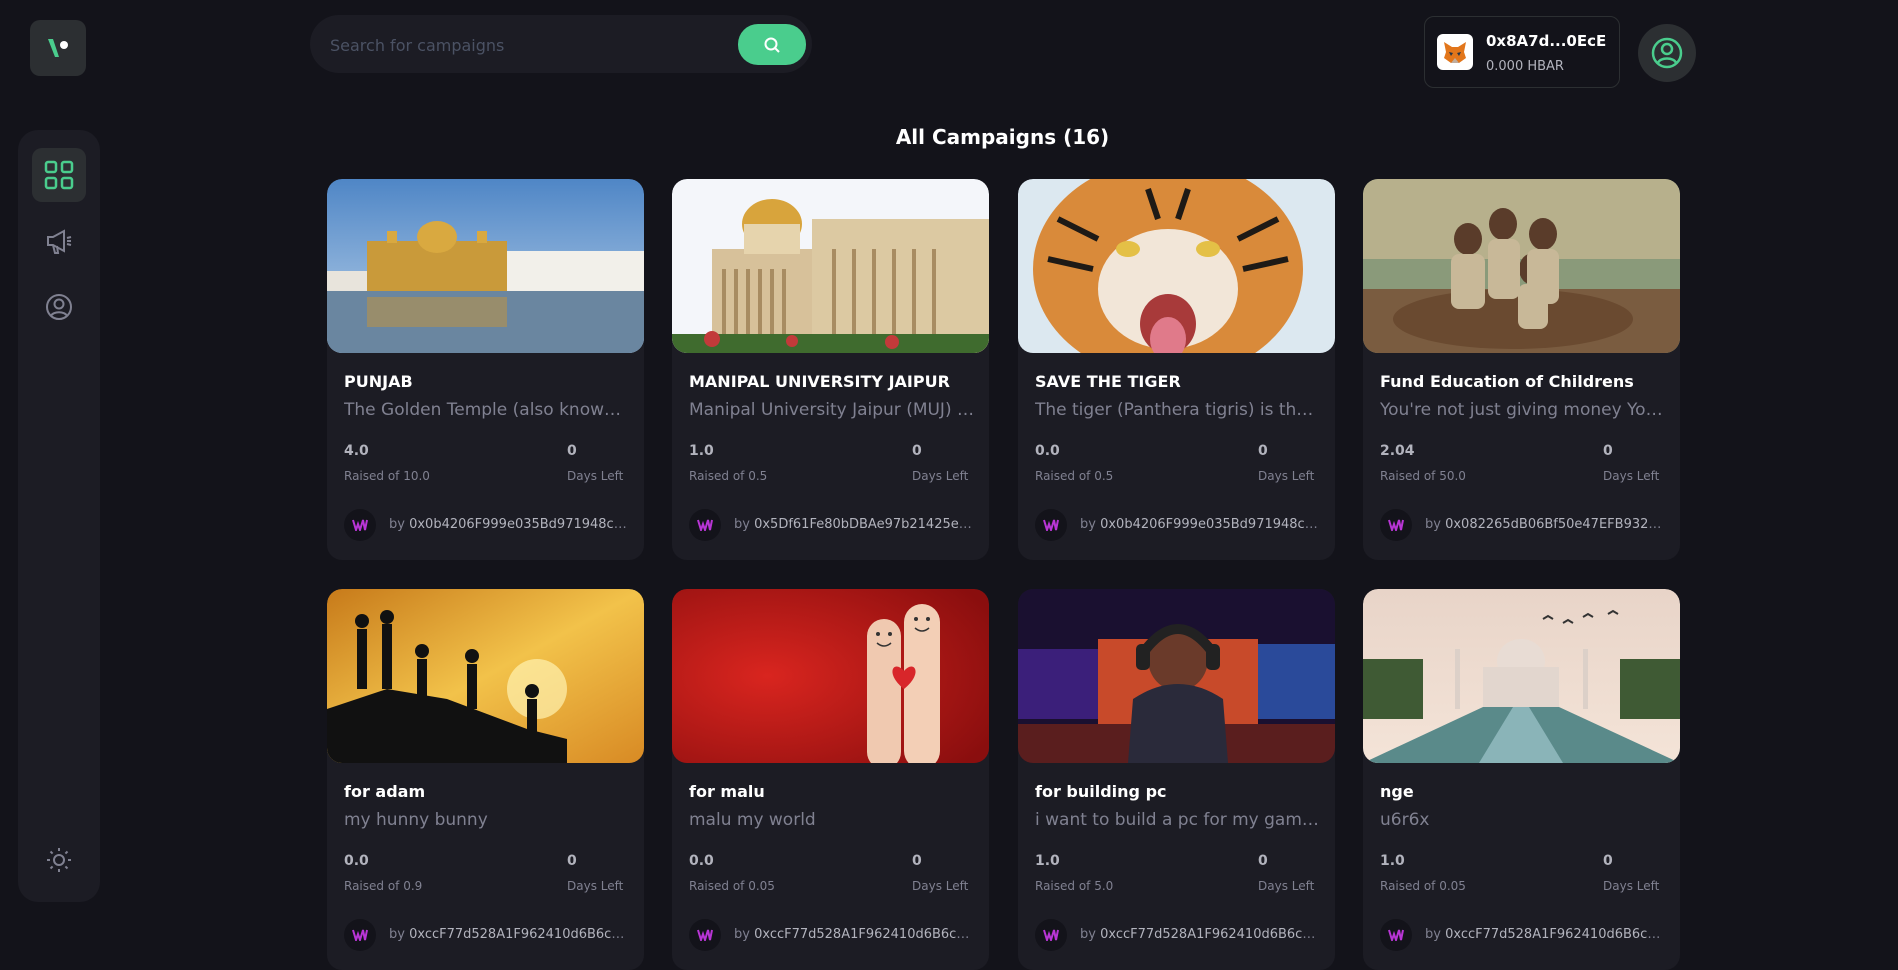  Describe the element at coordinates (59, 516) in the screenshot. I see `sidebar` at that location.